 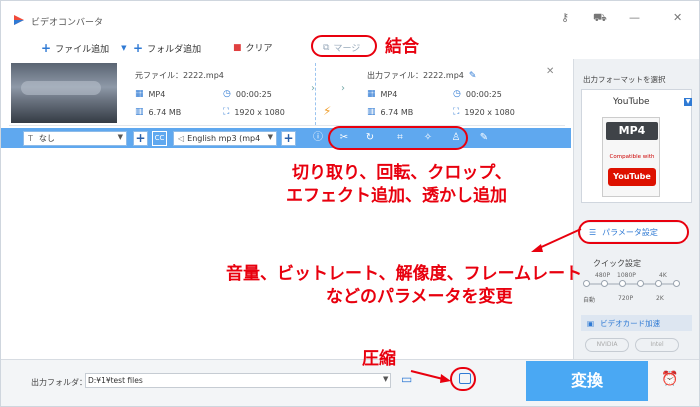 What do you see at coordinates (556, 240) in the screenshot?
I see `arrow-to-parameters` at bounding box center [556, 240].